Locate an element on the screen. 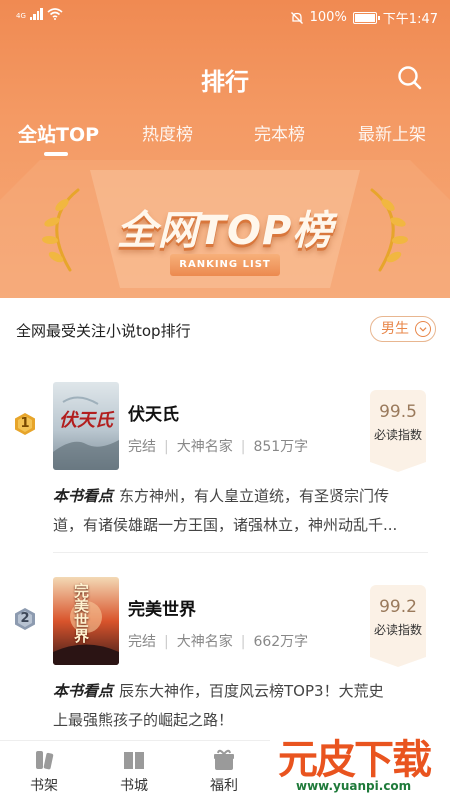 This screenshot has width=450, height=800. watermark-url: www.yuanpi.com is located at coordinates (354, 786).